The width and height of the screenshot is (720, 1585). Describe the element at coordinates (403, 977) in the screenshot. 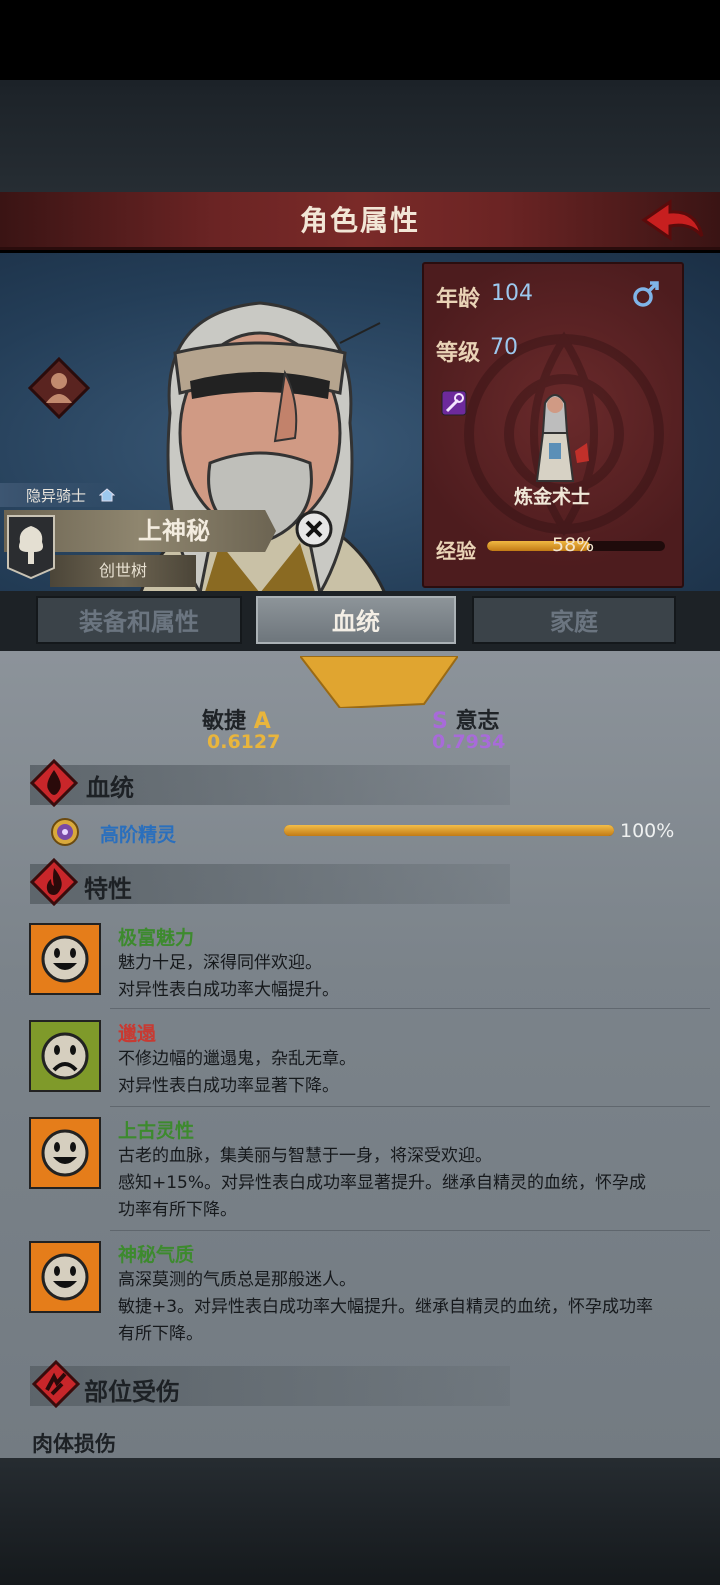

I see `trait-description: 魅力十足，深得同伴欢迎。 对异性表白成功率大幅提升。` at that location.